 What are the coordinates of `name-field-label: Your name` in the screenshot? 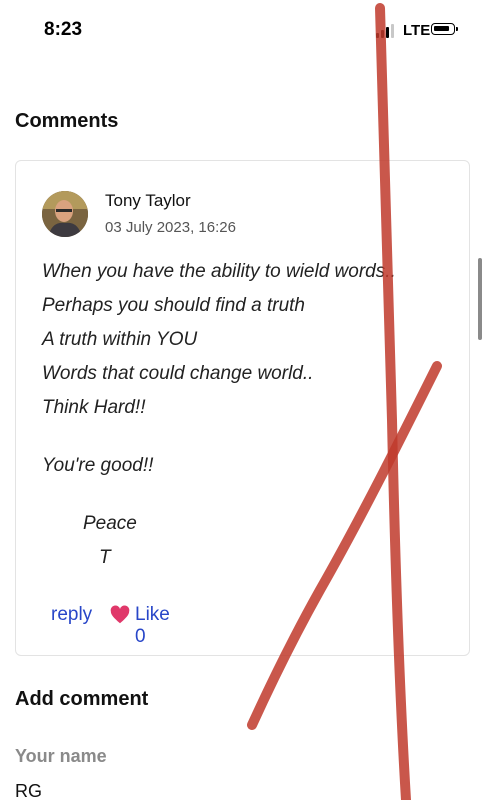 It's located at (61, 756).